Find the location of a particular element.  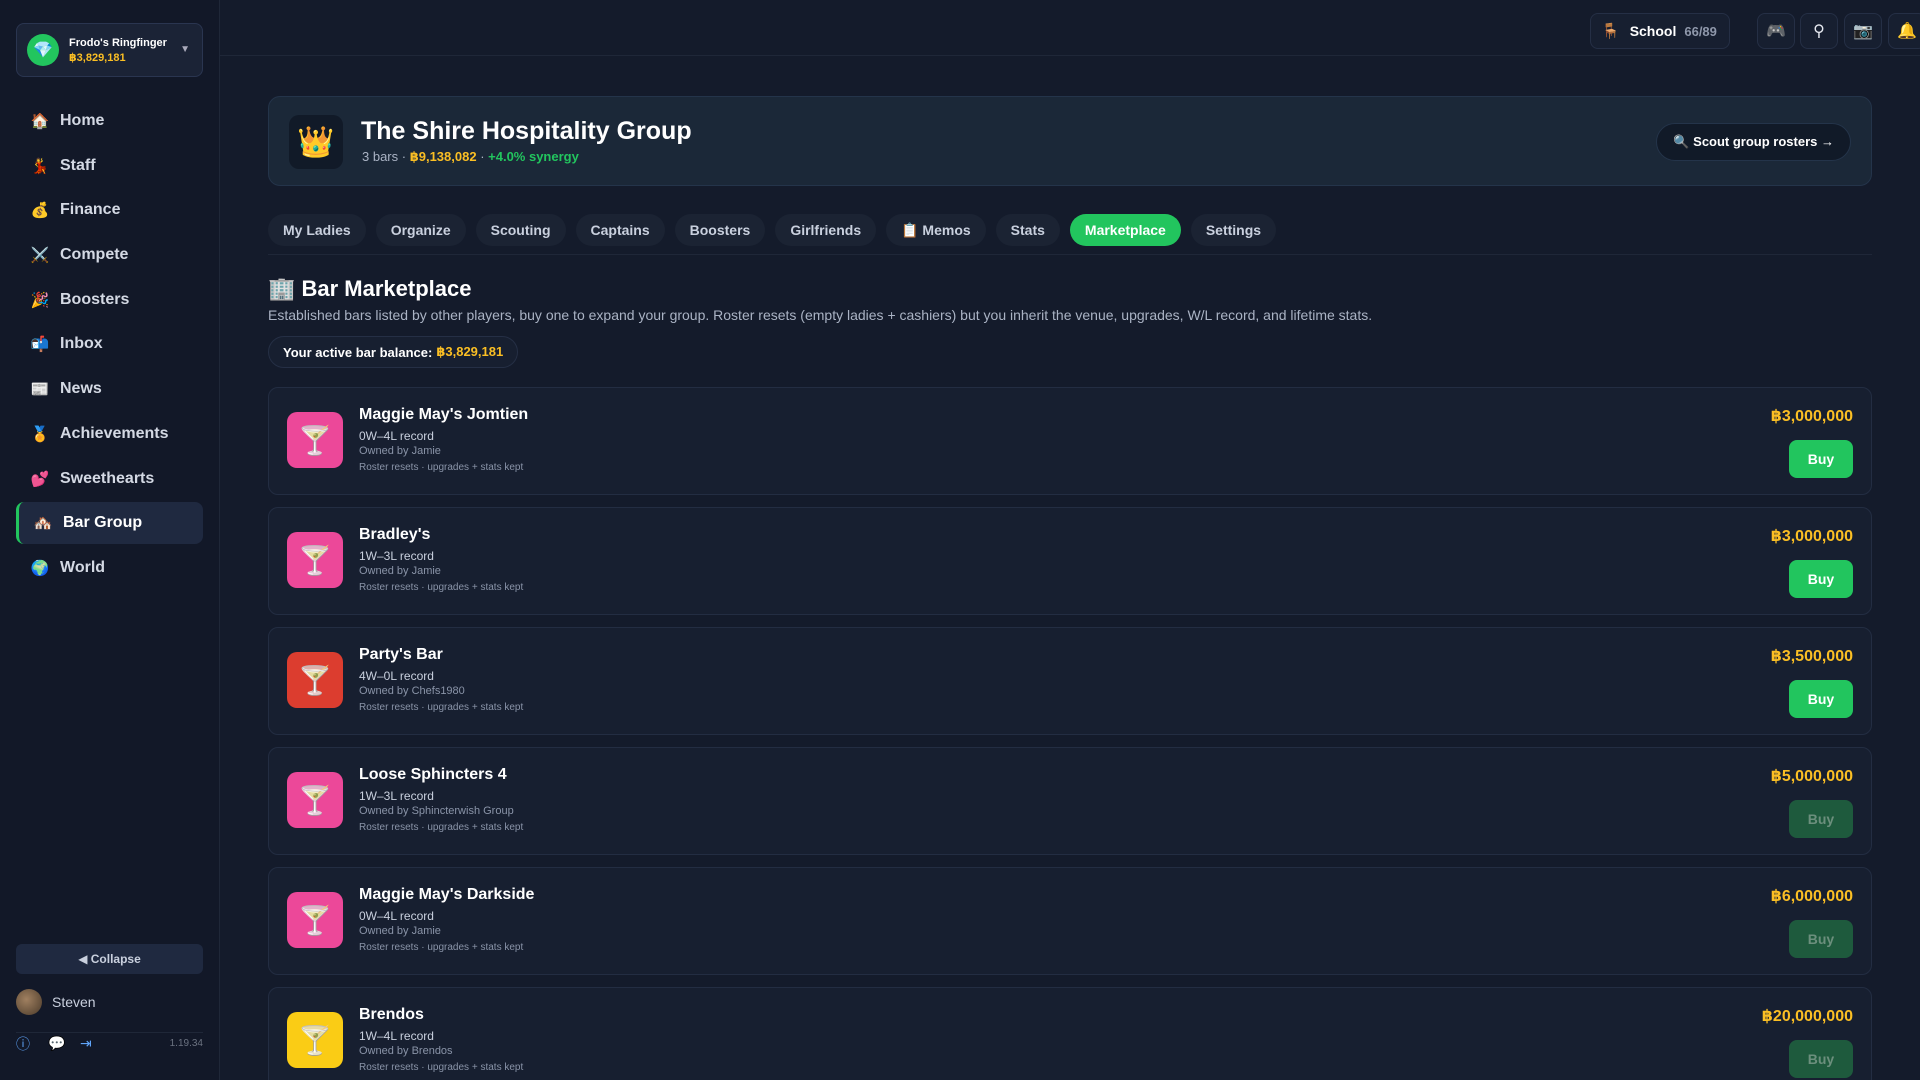

group-value: ฿9,138,082 is located at coordinates (443, 156).